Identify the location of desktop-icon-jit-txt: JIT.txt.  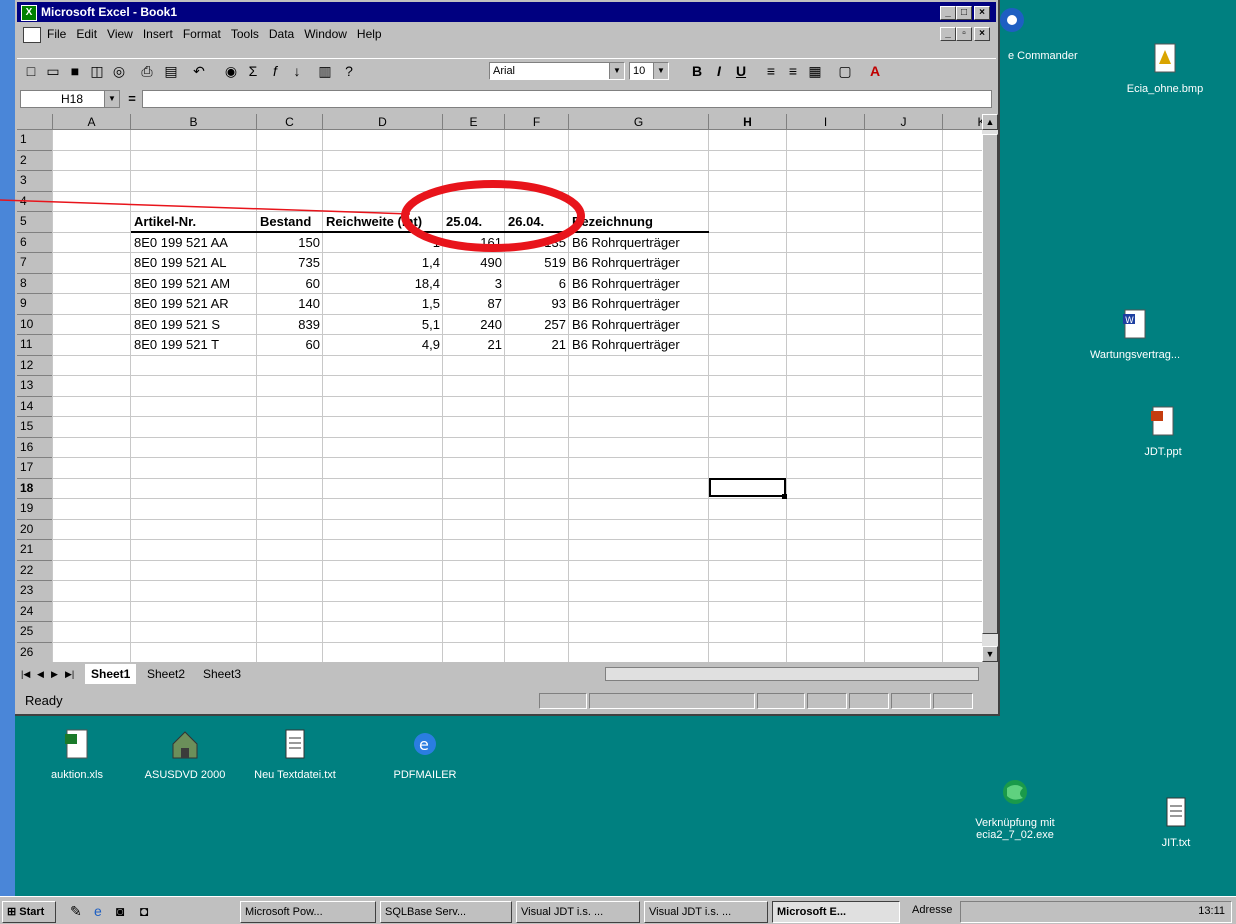
(1176, 822).